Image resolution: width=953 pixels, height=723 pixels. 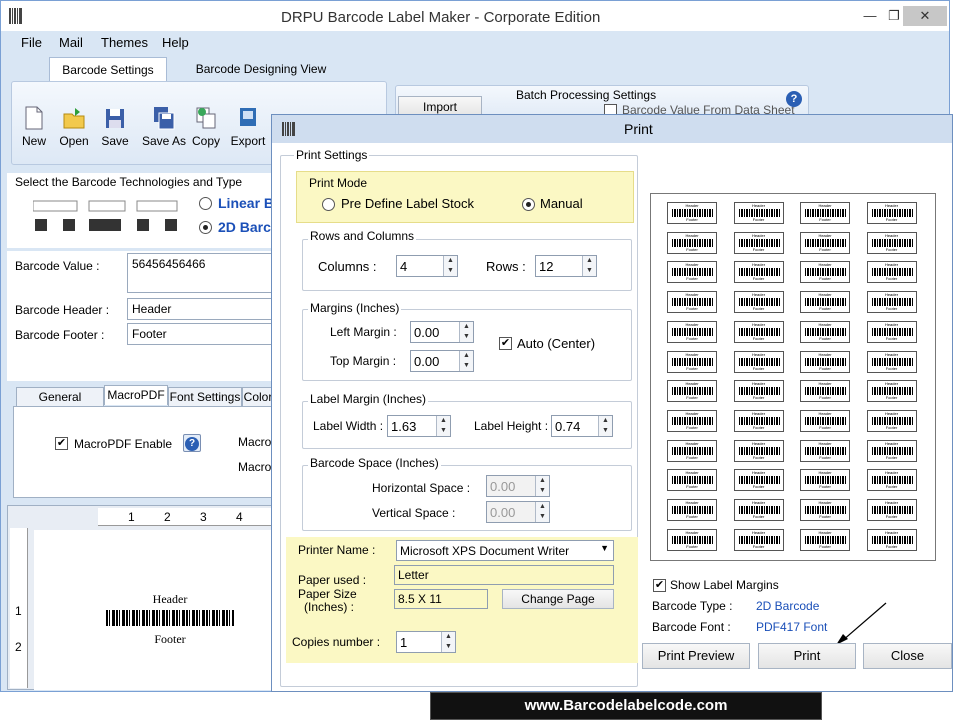 I want to click on copy-button: Copy, so click(x=206, y=127).